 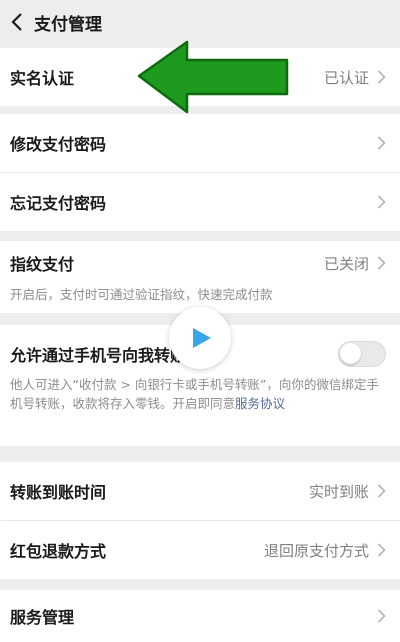 I want to click on toggle-knob, so click(x=350, y=353).